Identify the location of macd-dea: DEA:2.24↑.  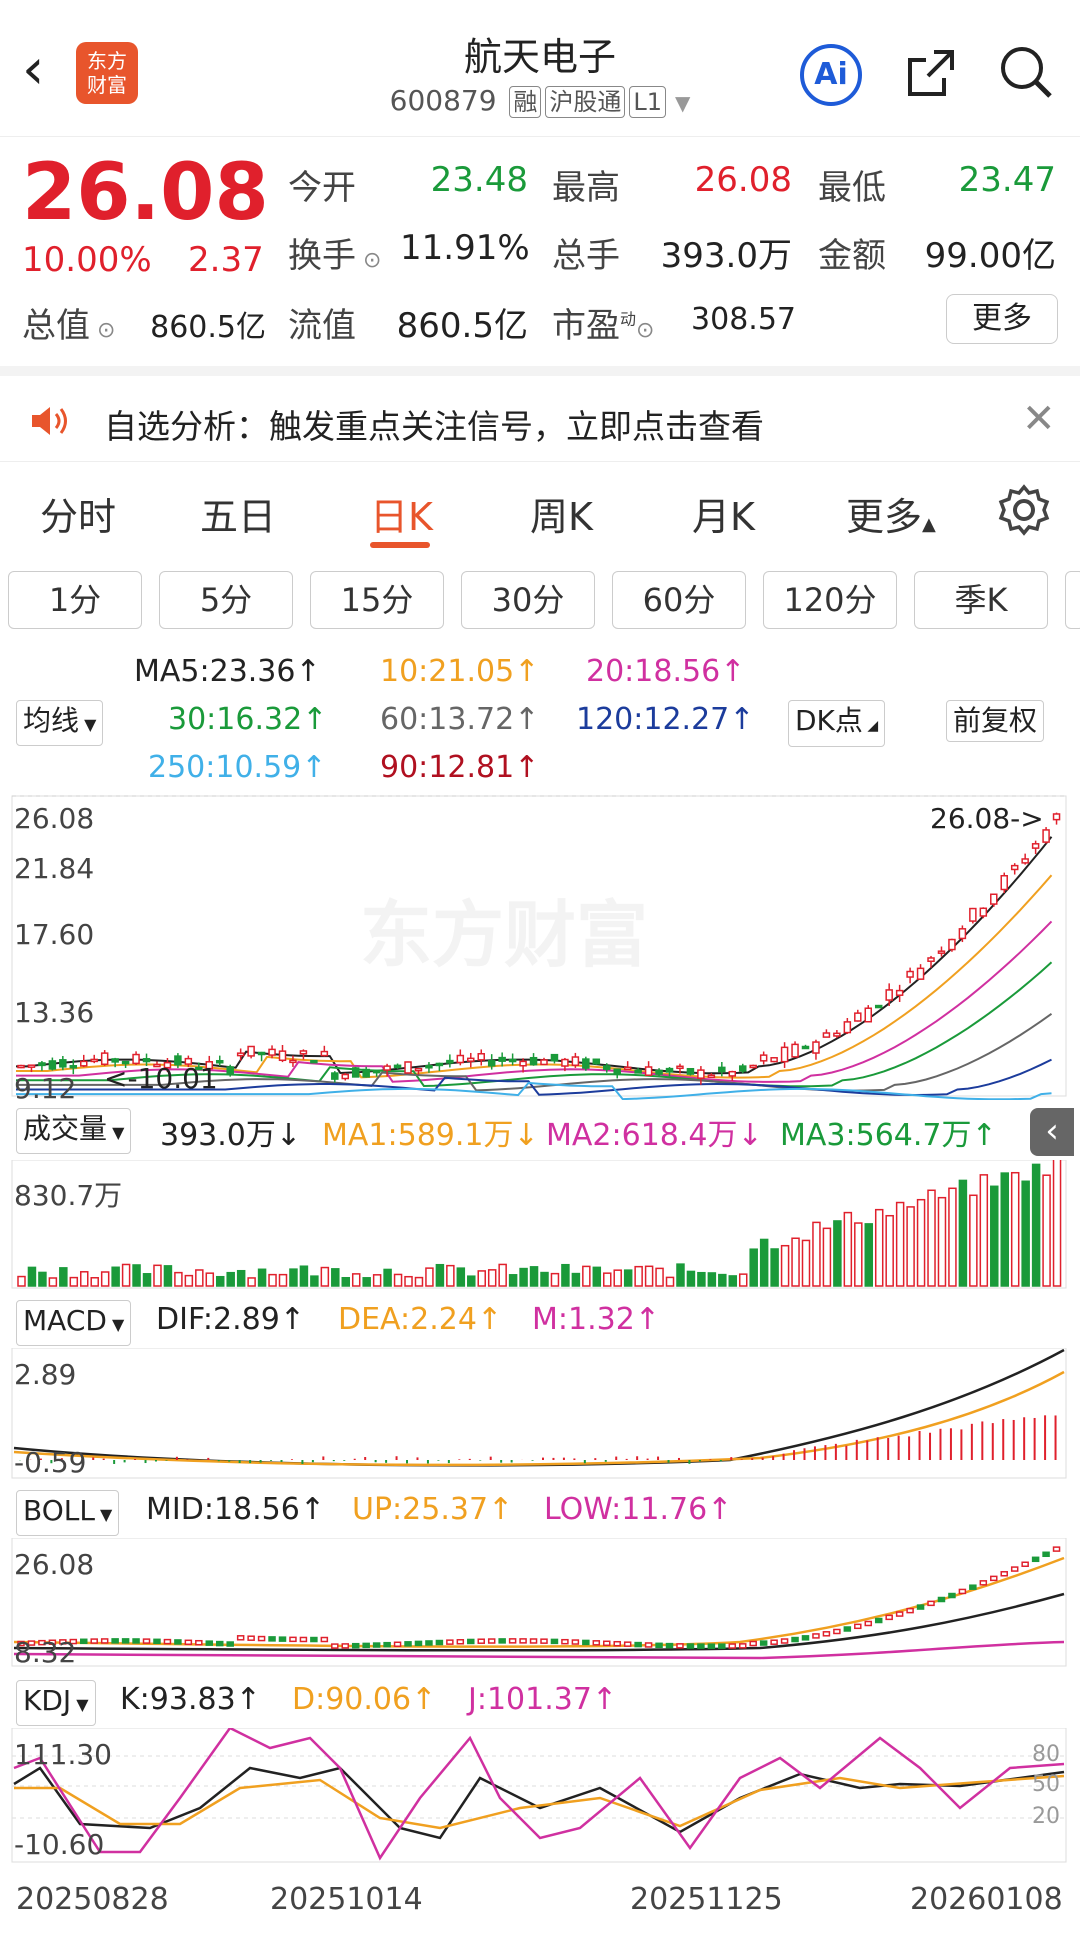
(420, 1319).